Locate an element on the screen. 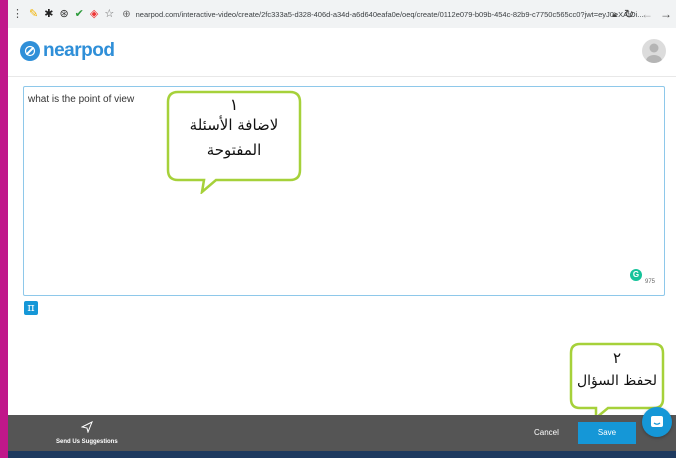 This screenshot has width=676, height=458. back-icon: ← is located at coordinates (647, 14).